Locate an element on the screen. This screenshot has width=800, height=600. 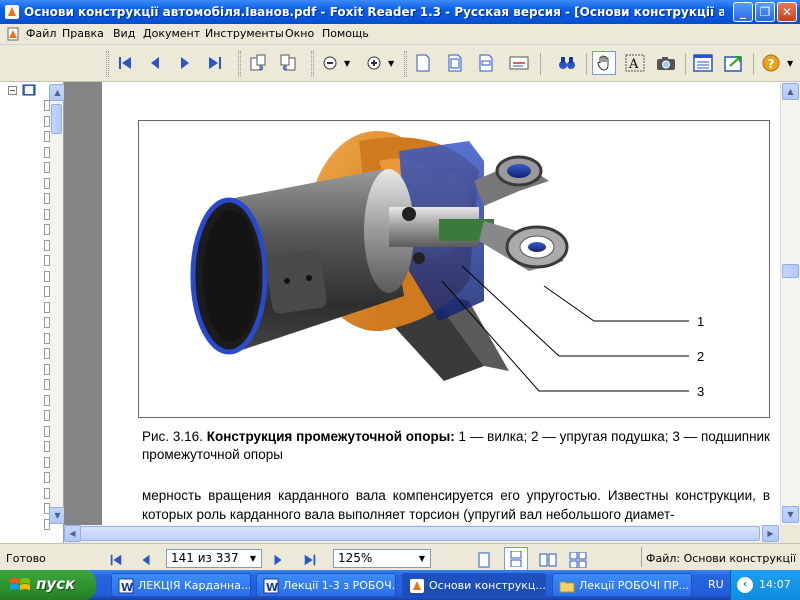
callout-2: 2 is located at coordinates (700, 356).